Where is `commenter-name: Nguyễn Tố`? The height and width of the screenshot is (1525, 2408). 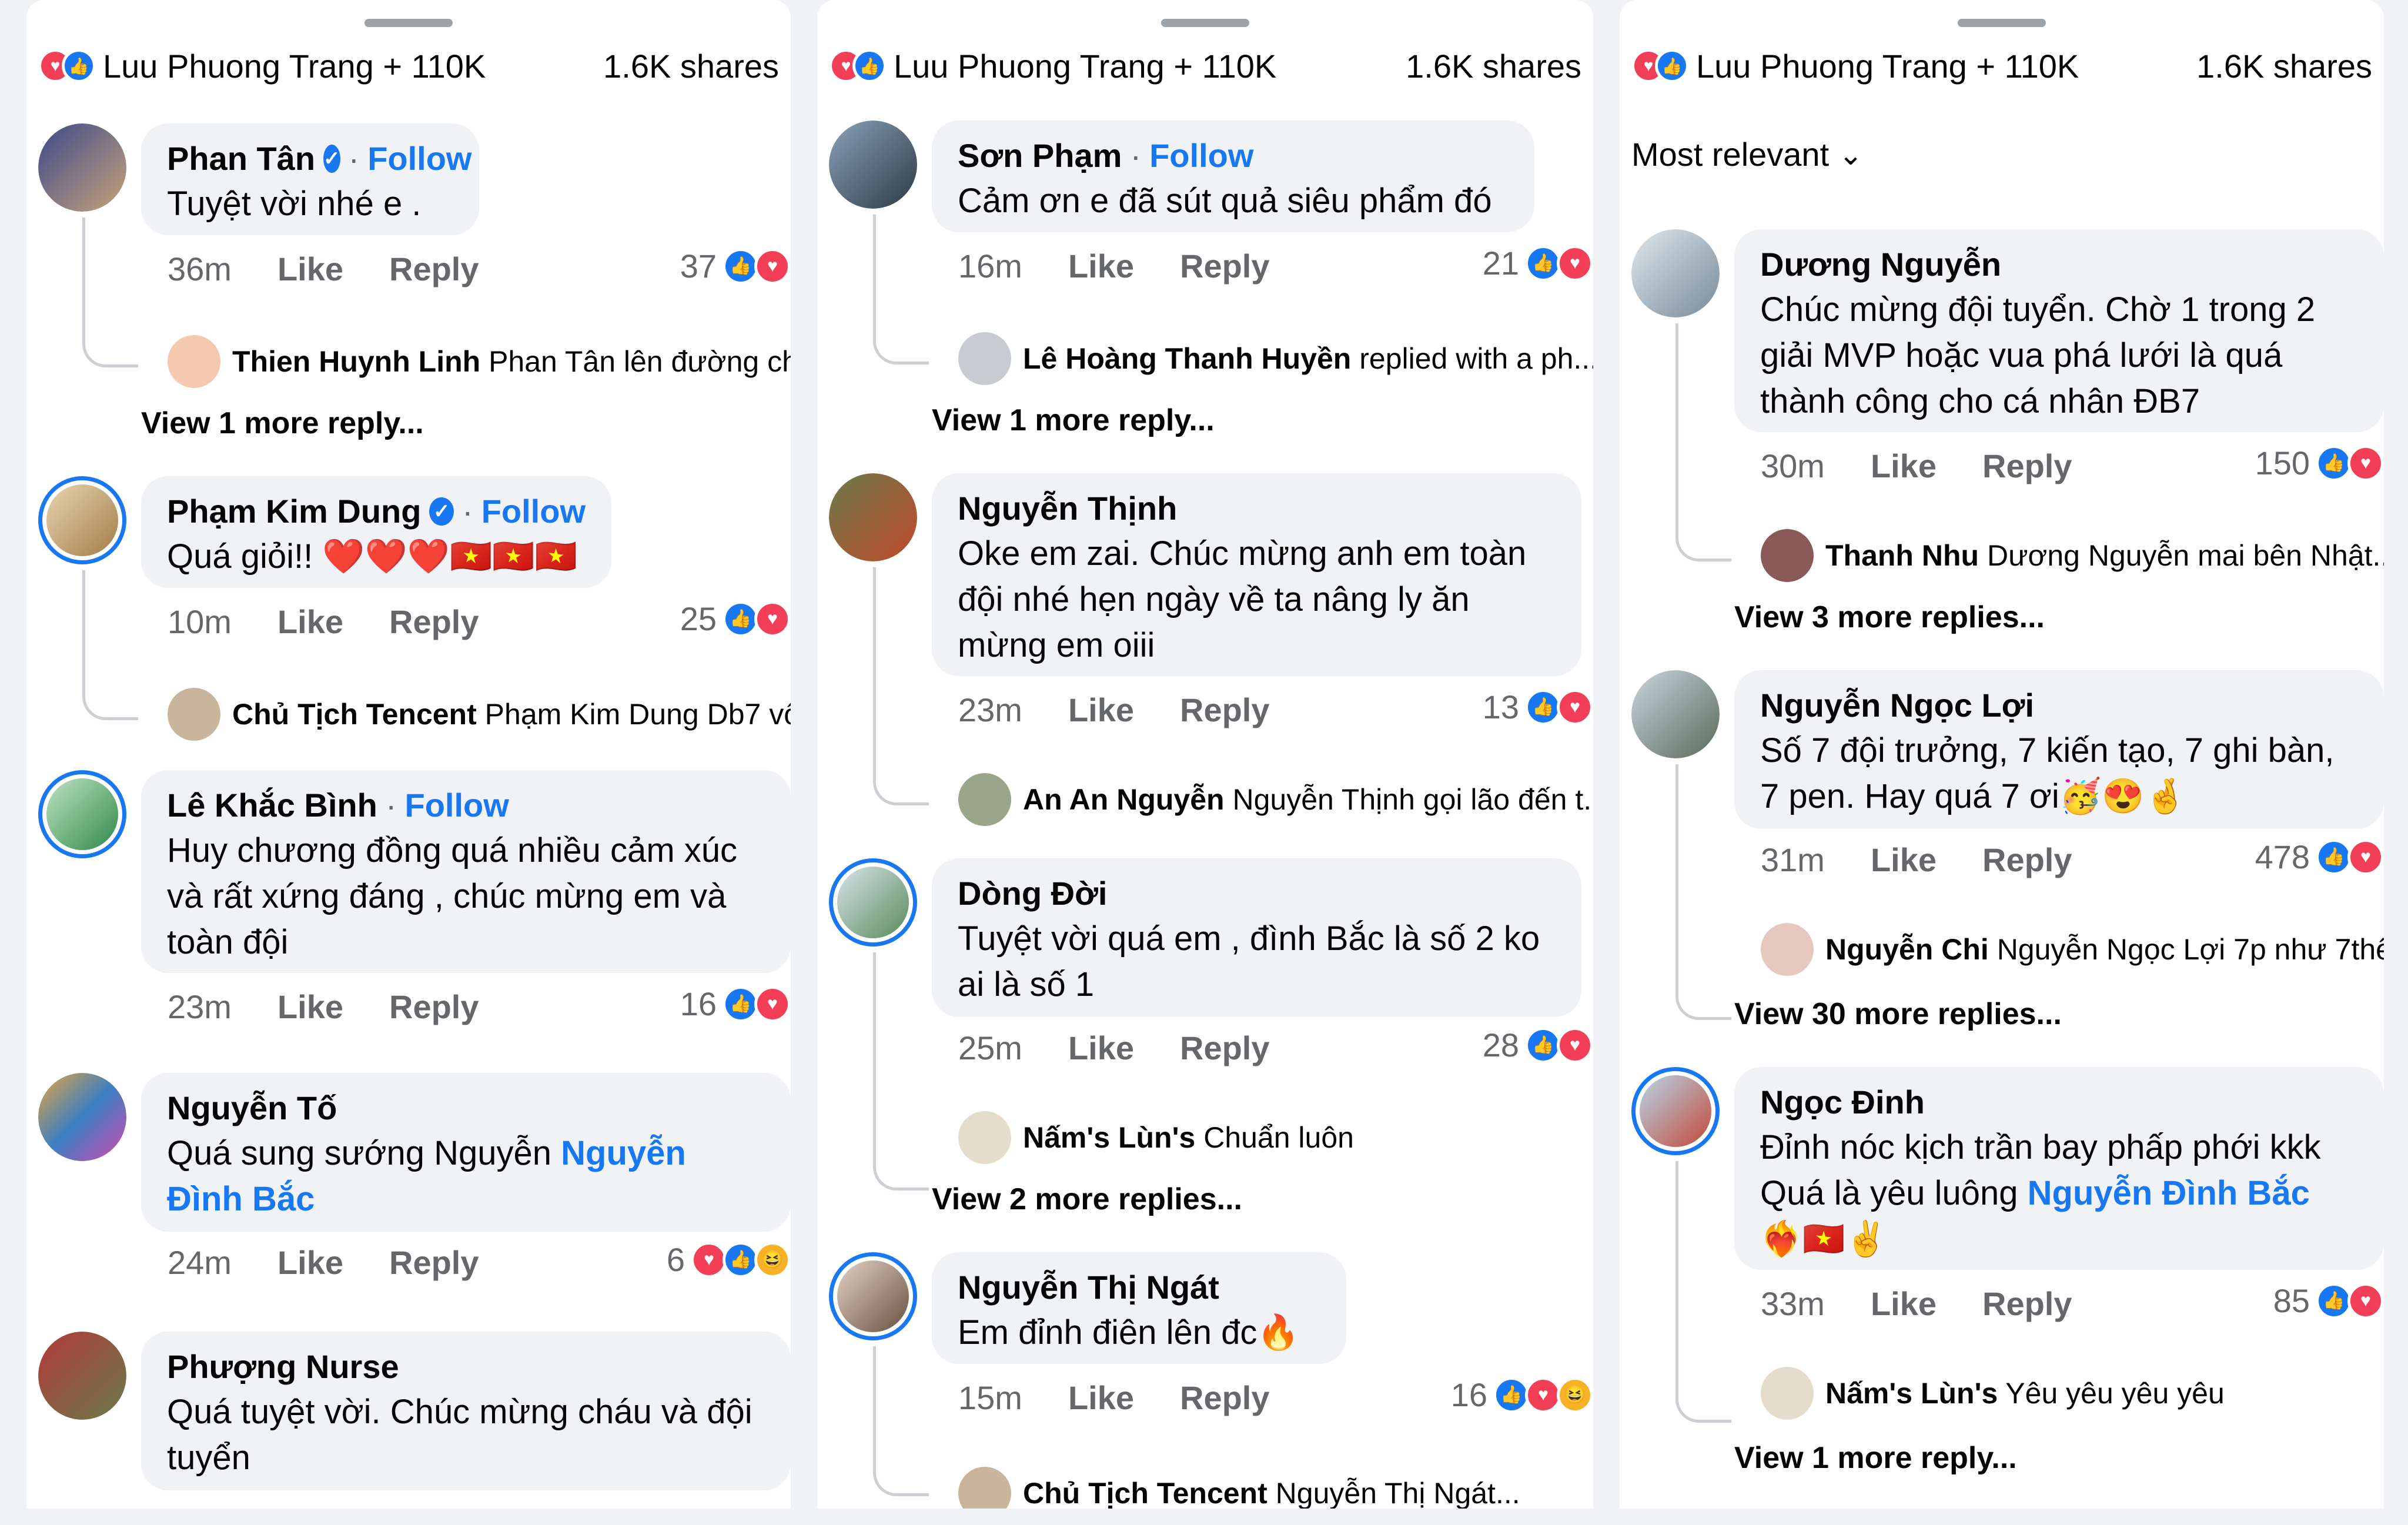 commenter-name: Nguyễn Tố is located at coordinates (252, 1108).